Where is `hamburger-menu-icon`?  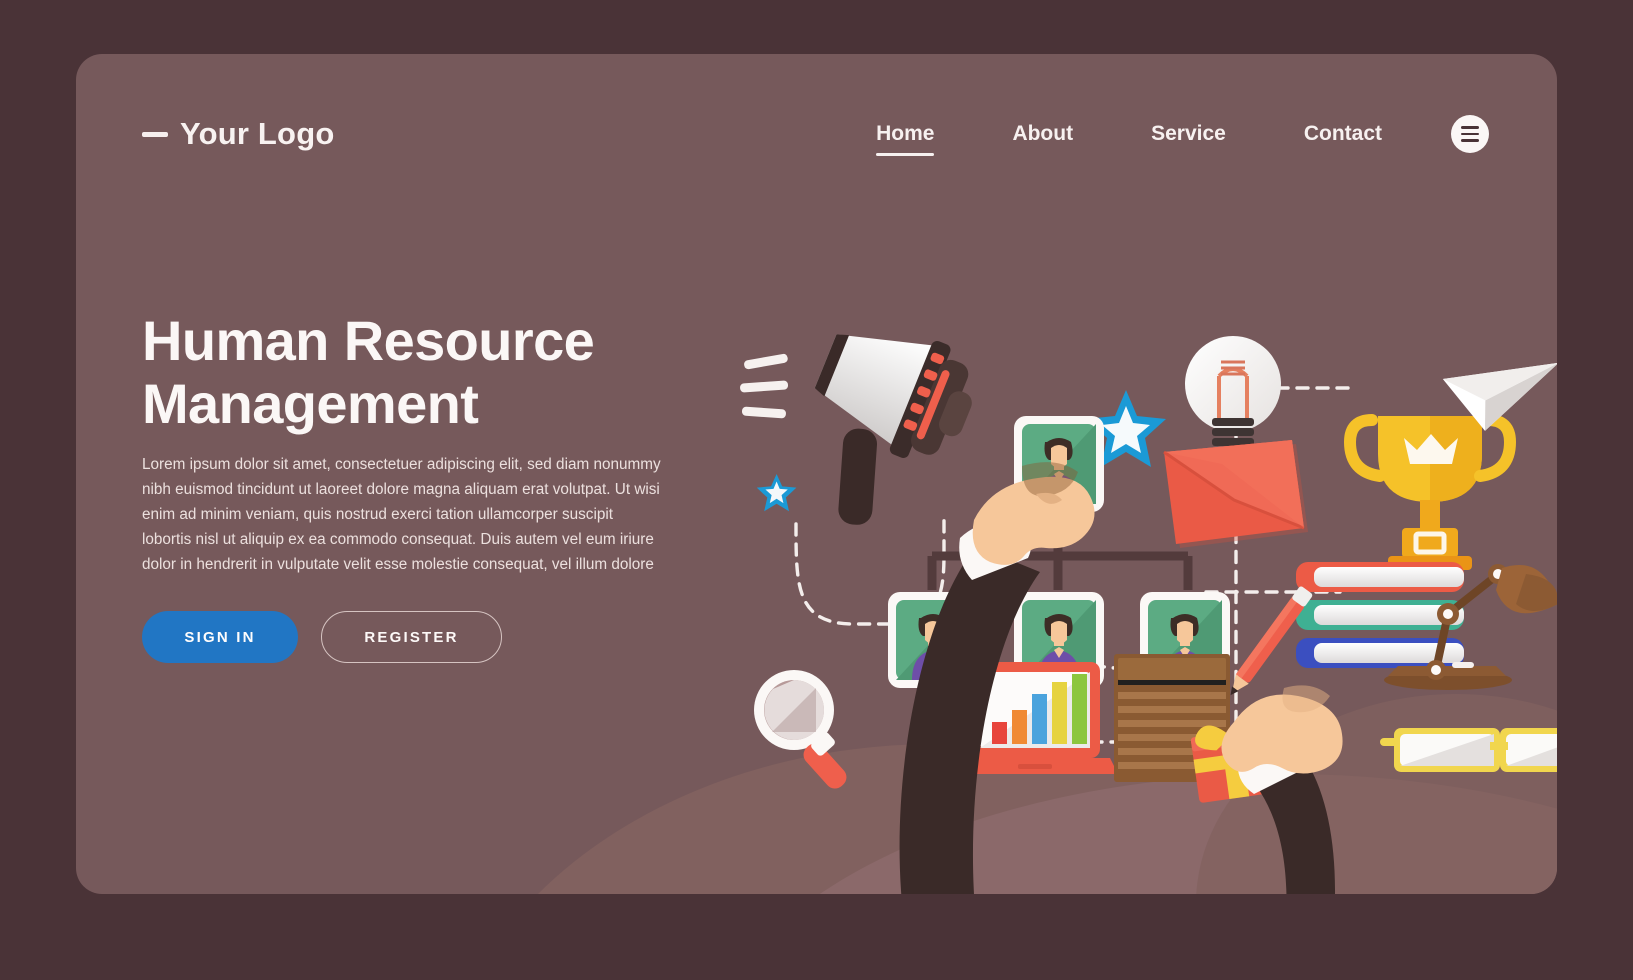
hamburger-menu-icon is located at coordinates (1470, 134).